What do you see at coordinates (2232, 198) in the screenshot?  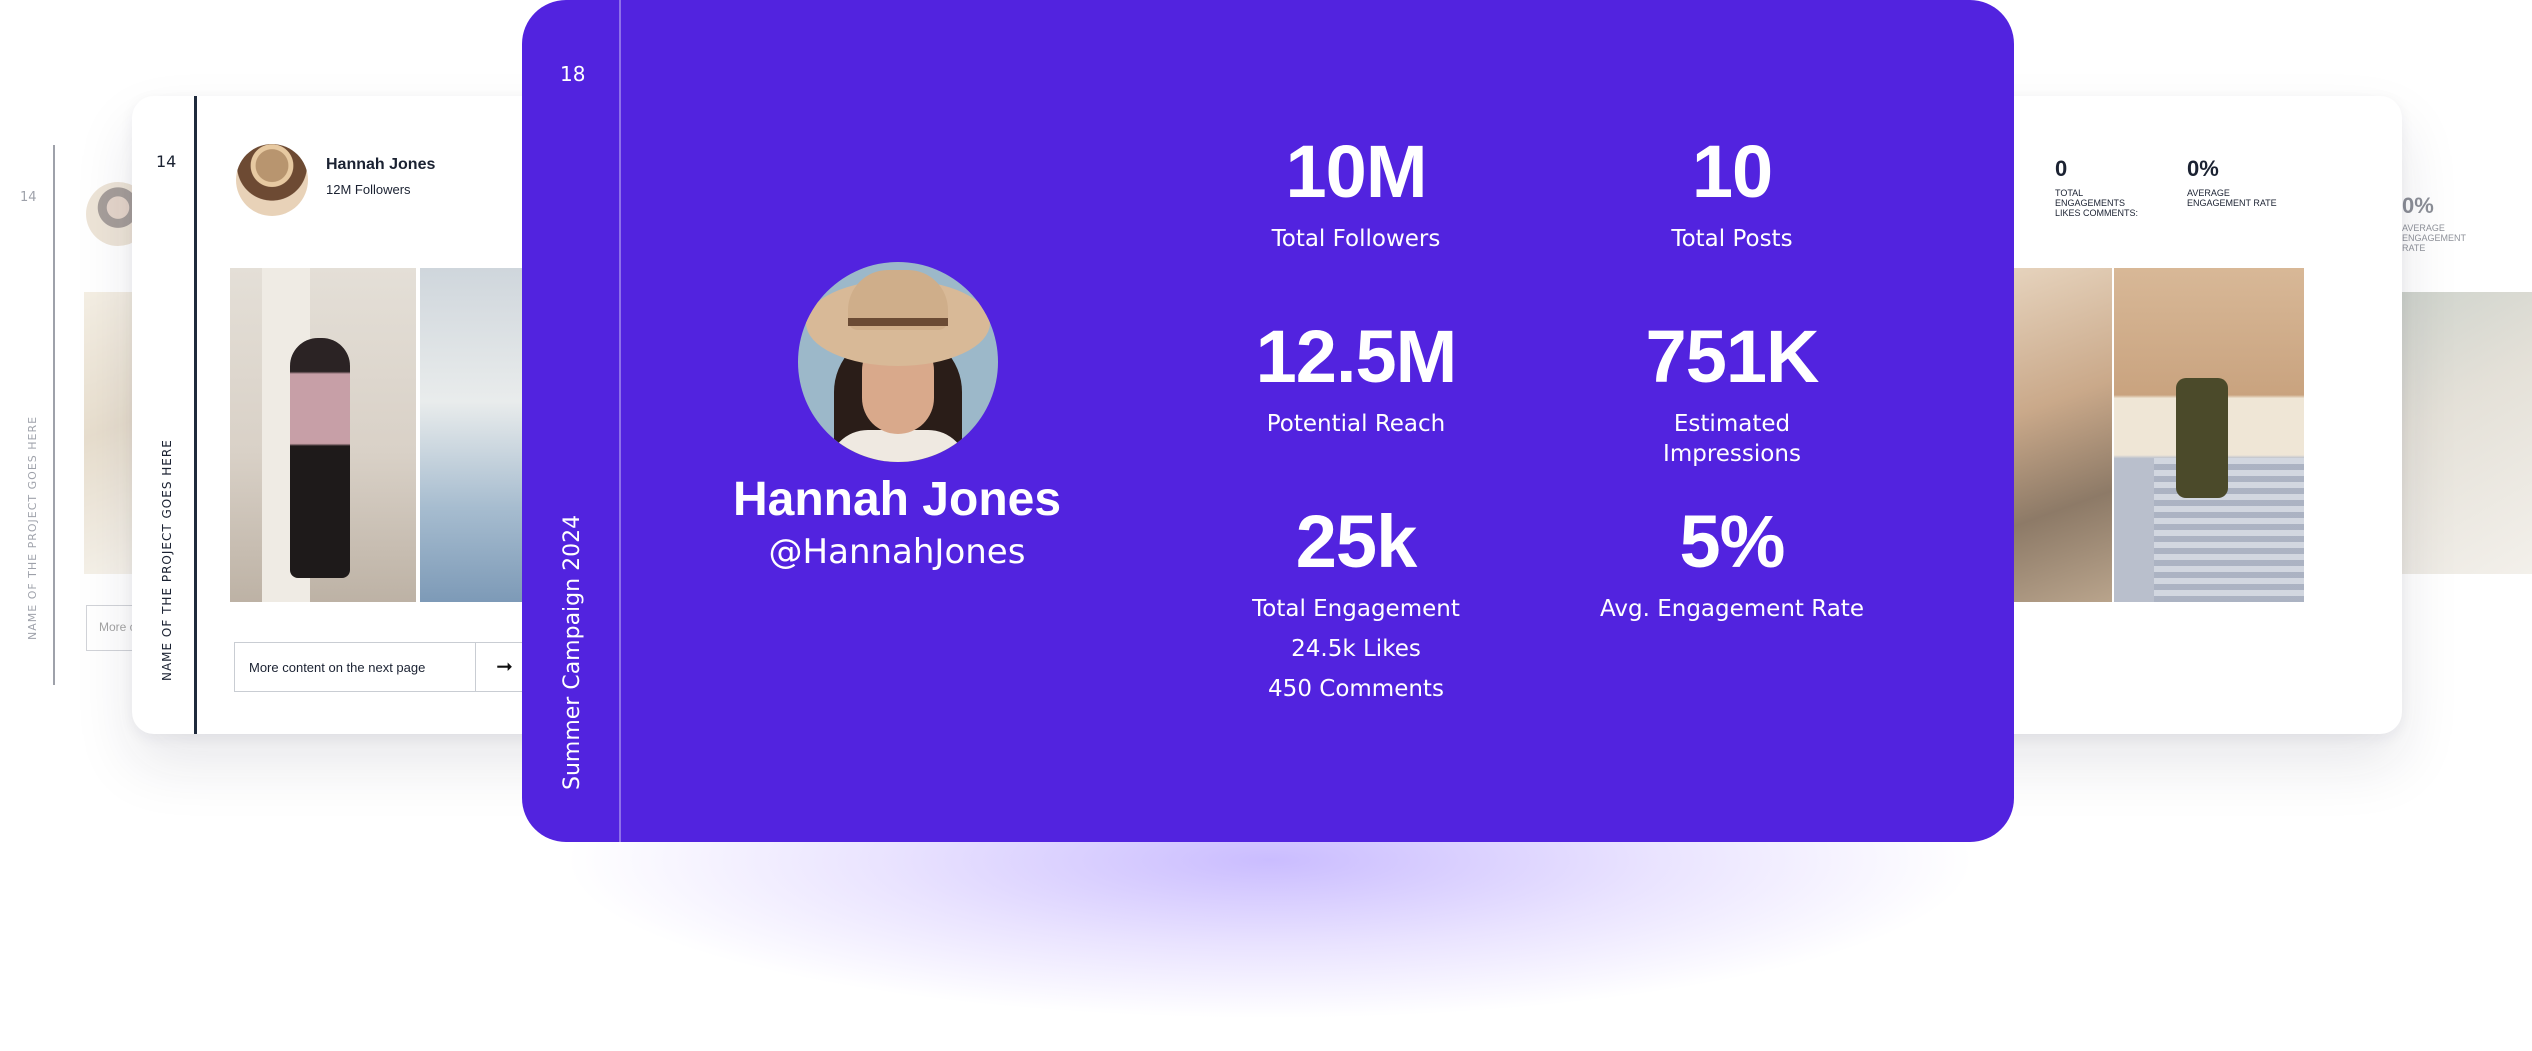 I see `stat-label: AVERAGE ENGAGEMENT RATE` at bounding box center [2232, 198].